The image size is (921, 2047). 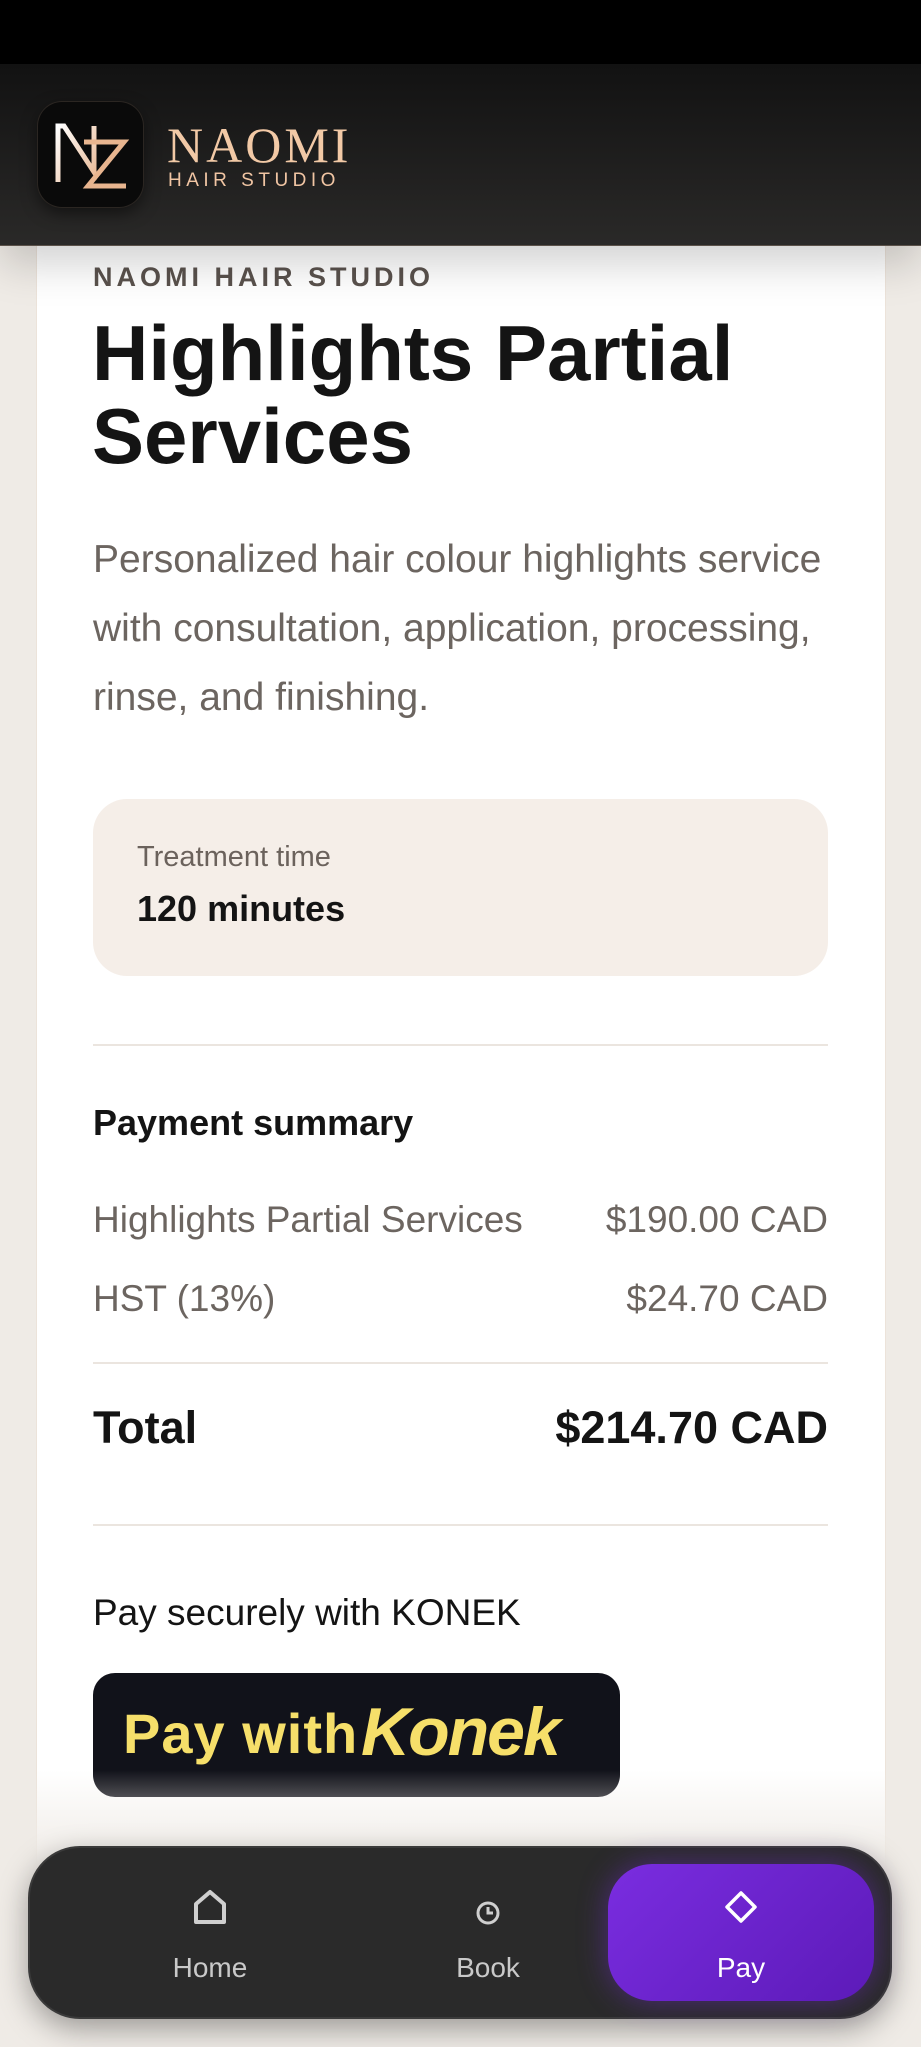 What do you see at coordinates (253, 1122) in the screenshot?
I see `payment-summary-title: Payment summary` at bounding box center [253, 1122].